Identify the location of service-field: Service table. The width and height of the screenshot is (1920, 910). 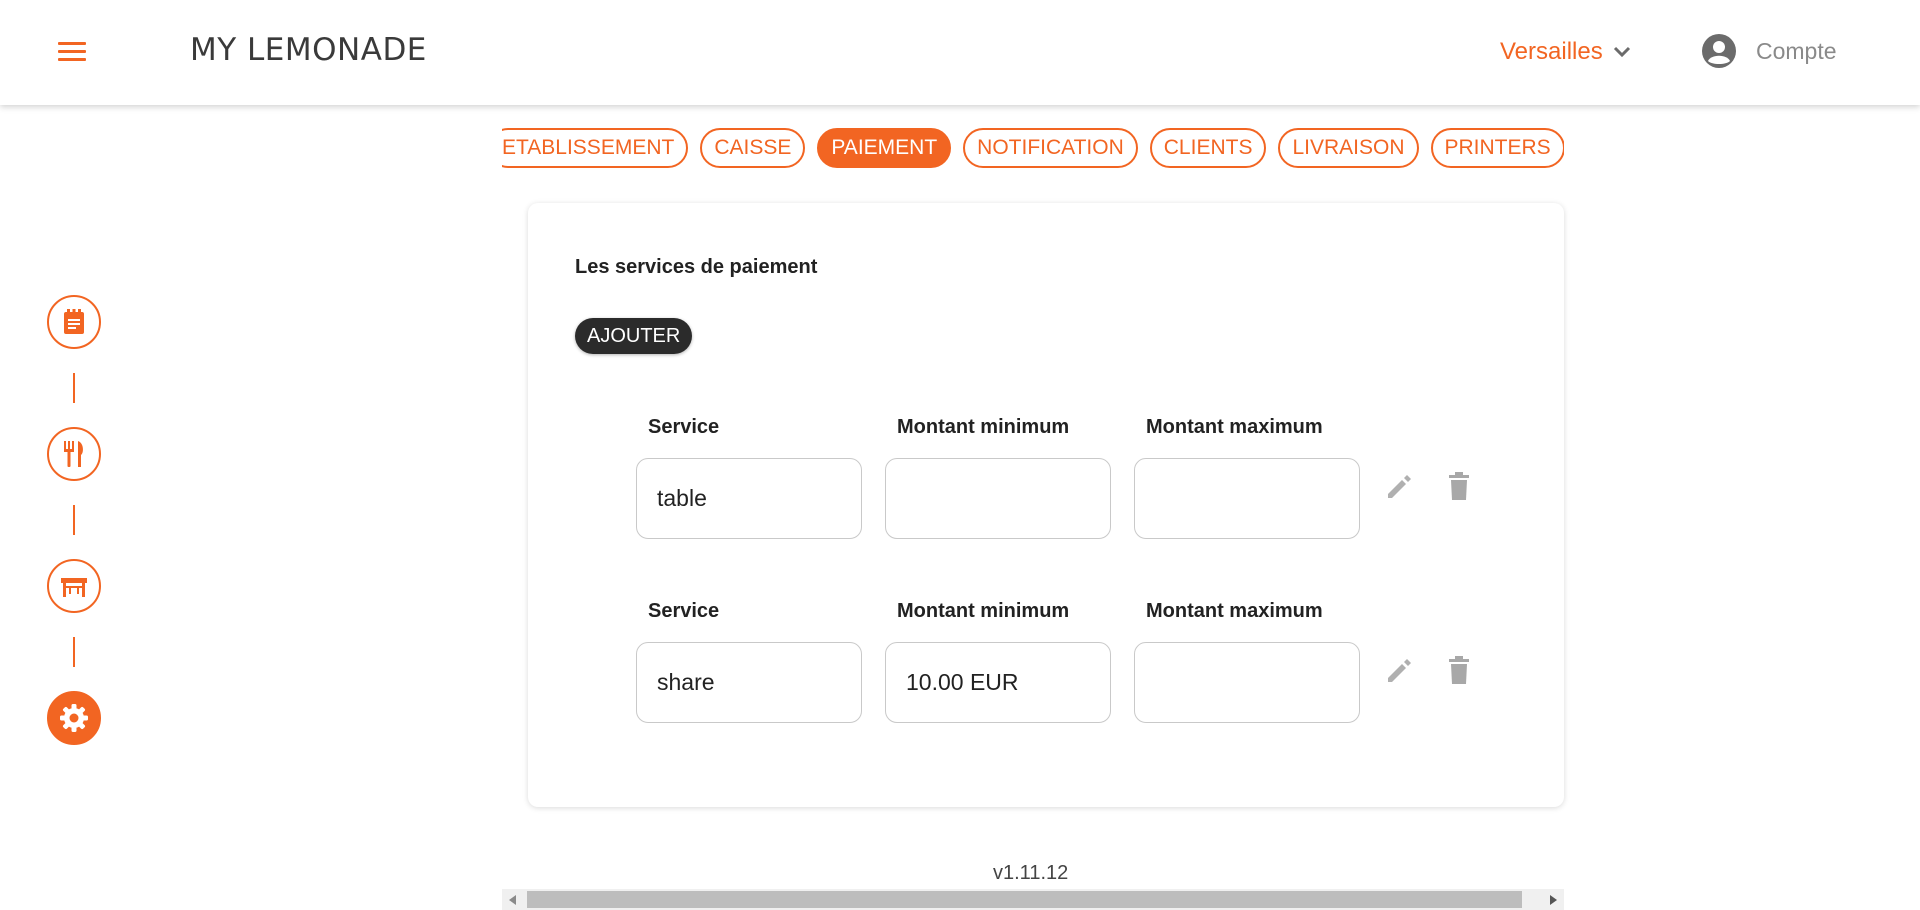
(749, 477).